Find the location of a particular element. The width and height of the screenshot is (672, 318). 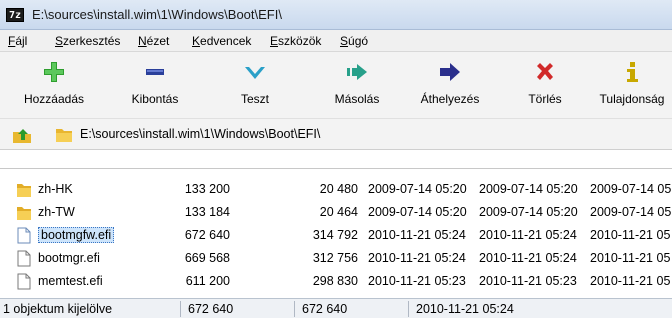

status-selection: 1 objektum kijelölve is located at coordinates (58, 309).